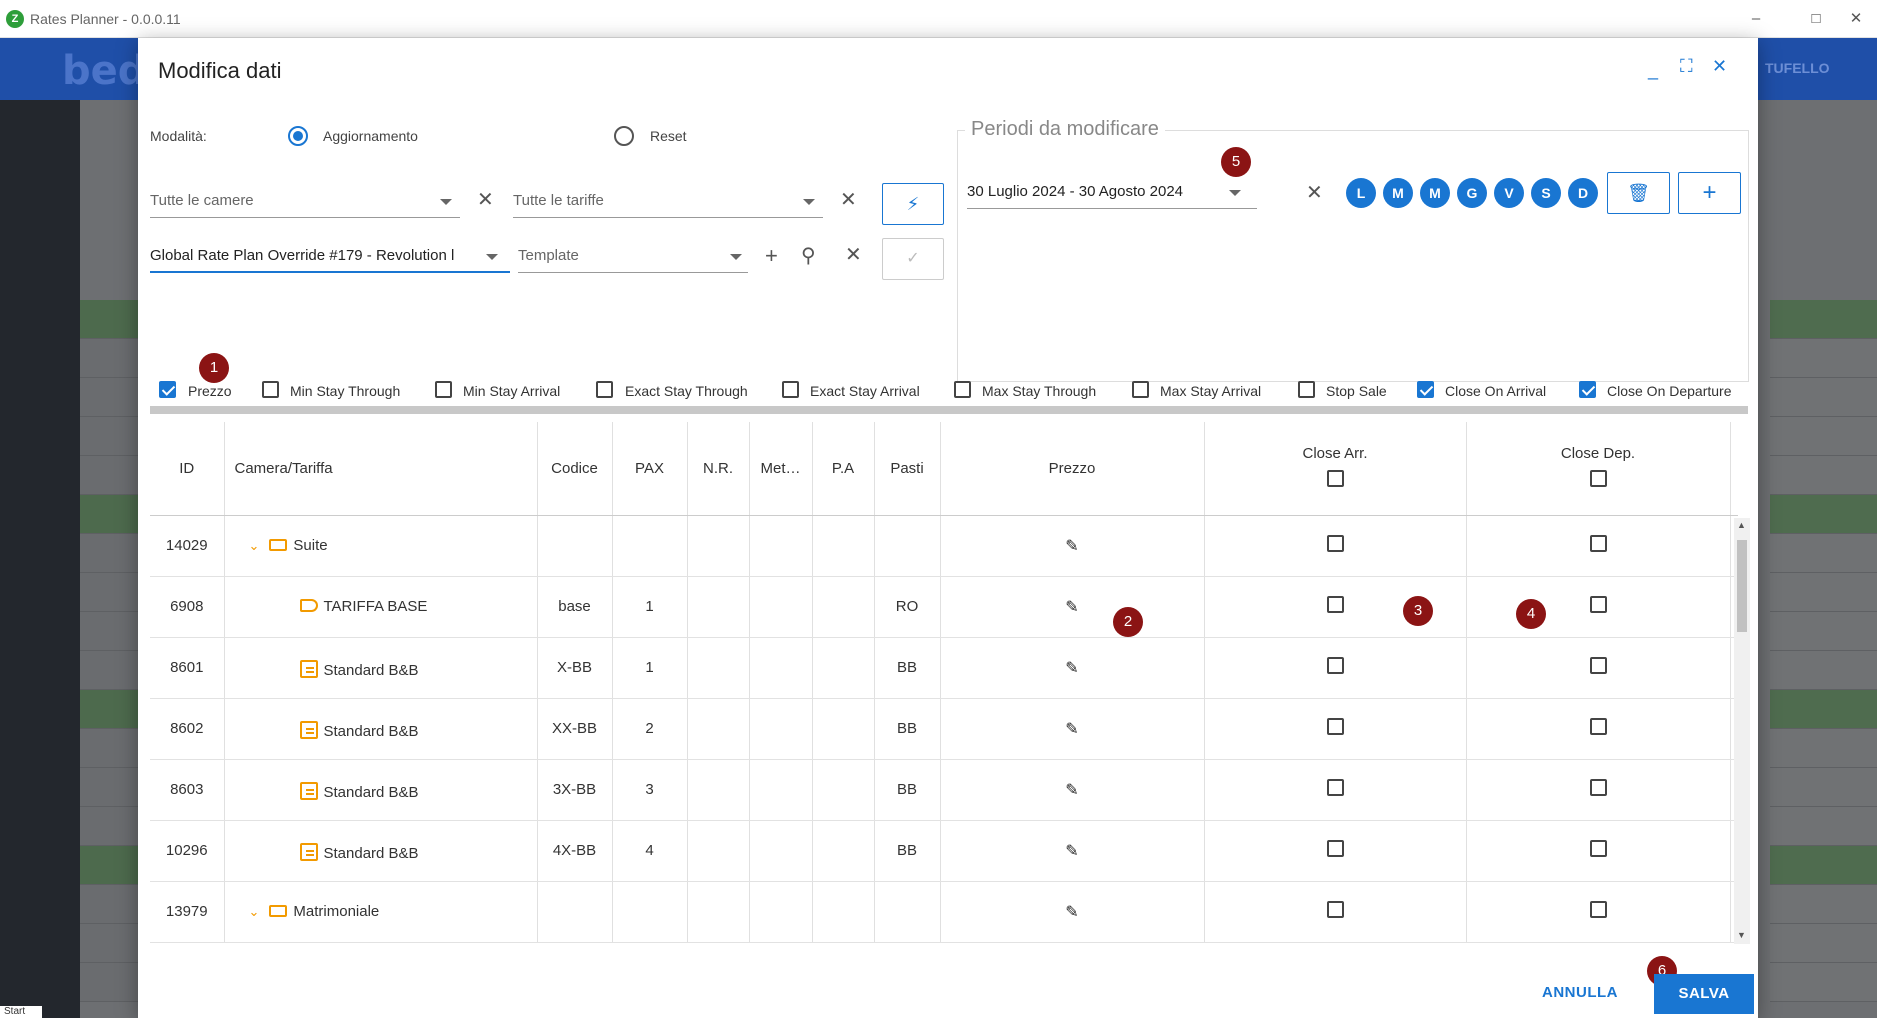 This screenshot has height=1018, width=1877. Describe the element at coordinates (949, 410) in the screenshot. I see `horizontal-scrollbar` at that location.